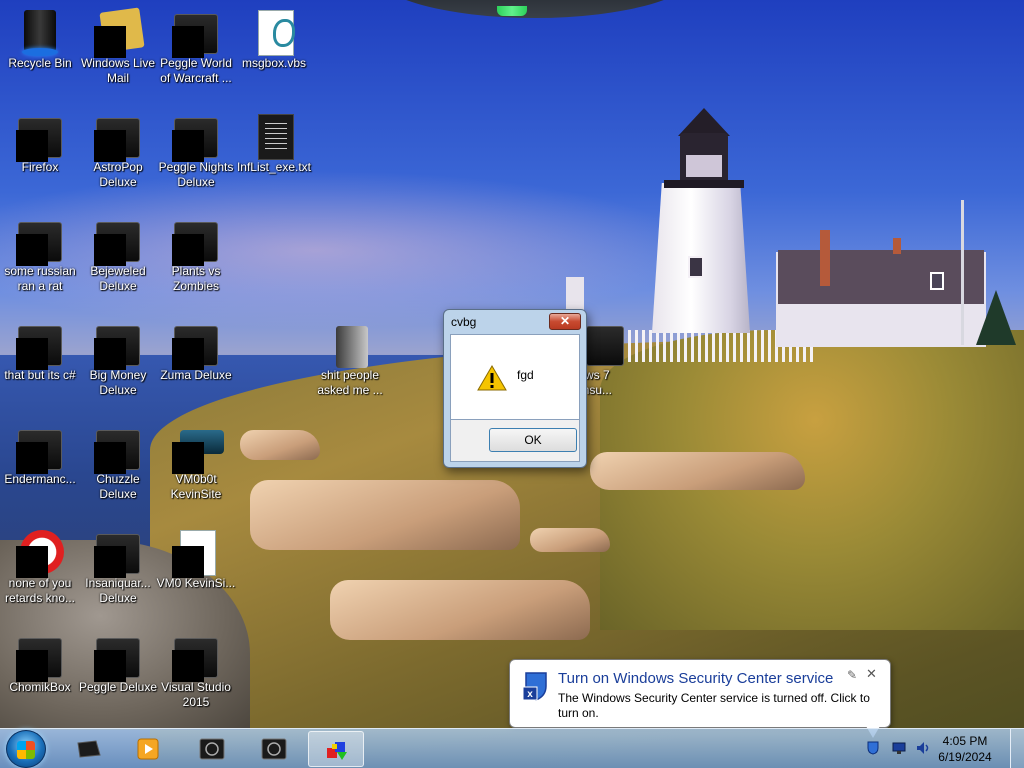  I want to click on media-player-icon, so click(148, 749).